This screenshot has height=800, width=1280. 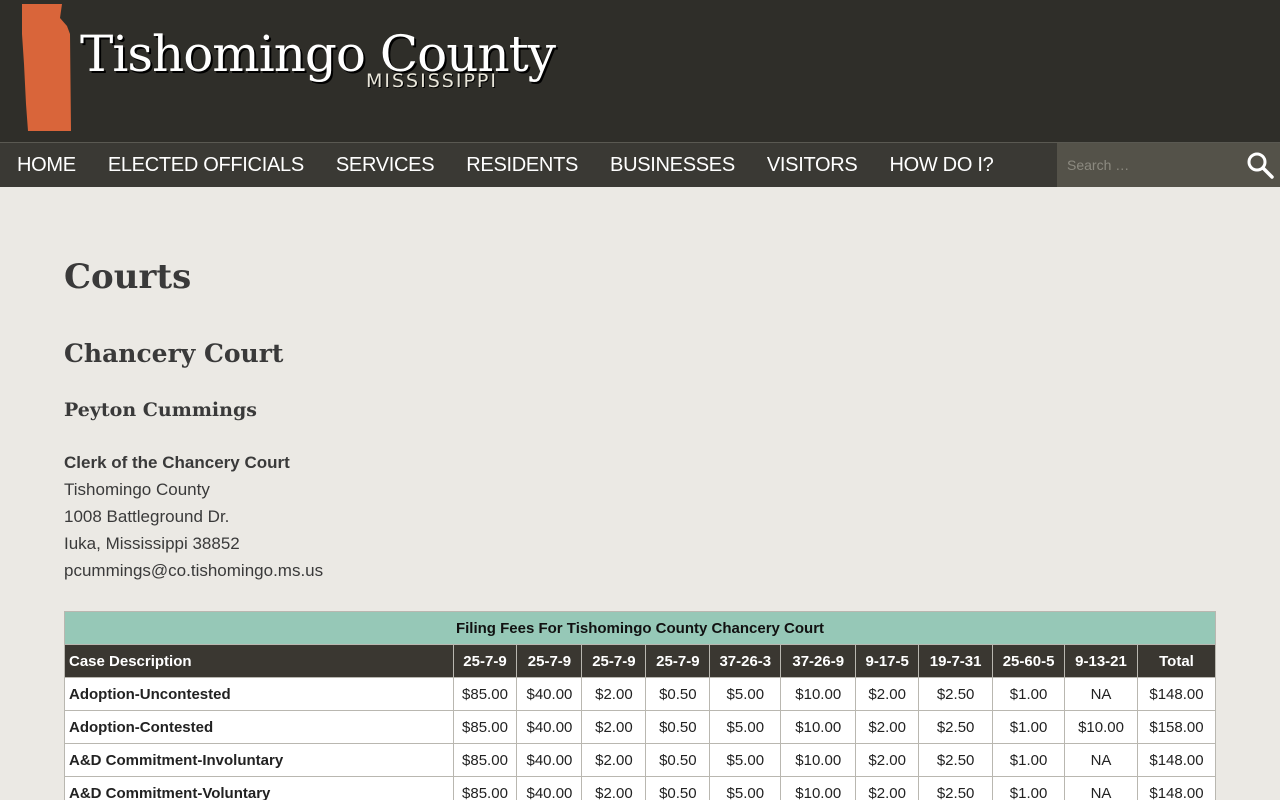 What do you see at coordinates (259, 788) in the screenshot?
I see `case-description-cell: A&D Commitment-Voluntary` at bounding box center [259, 788].